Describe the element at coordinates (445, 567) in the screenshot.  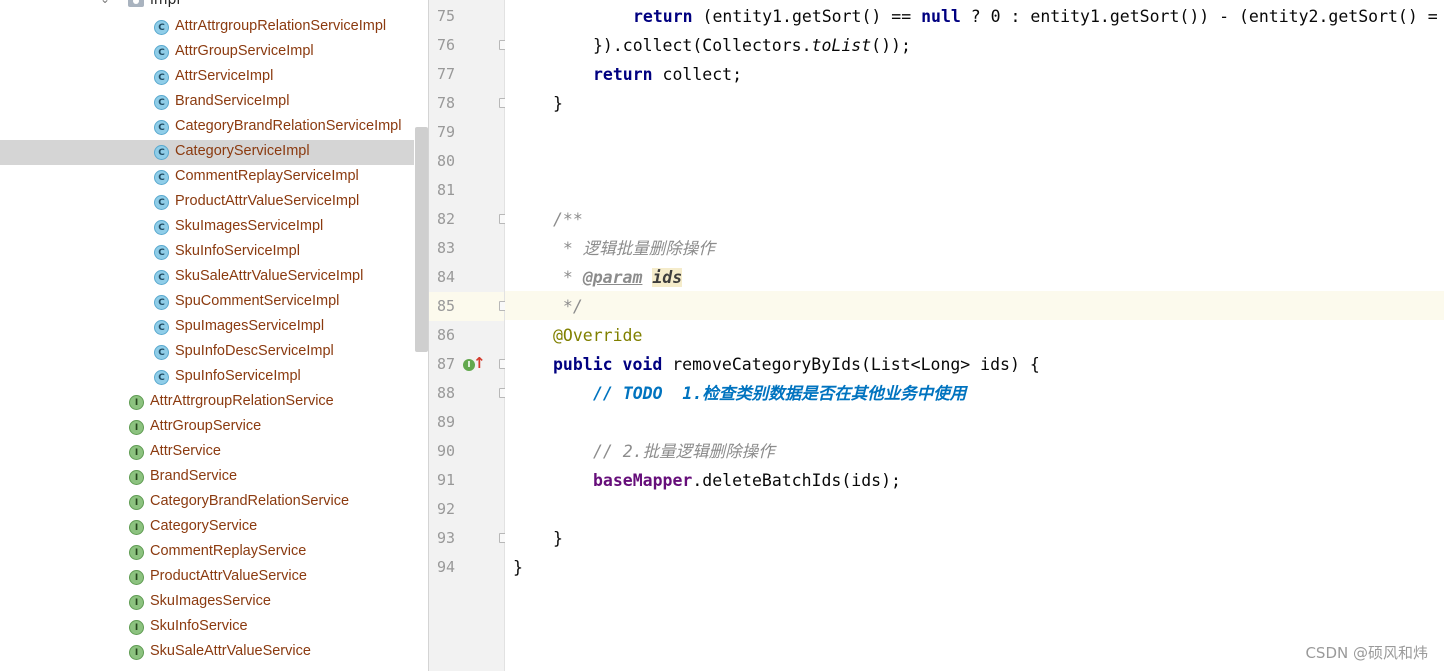
I see `line-number: 94` at that location.